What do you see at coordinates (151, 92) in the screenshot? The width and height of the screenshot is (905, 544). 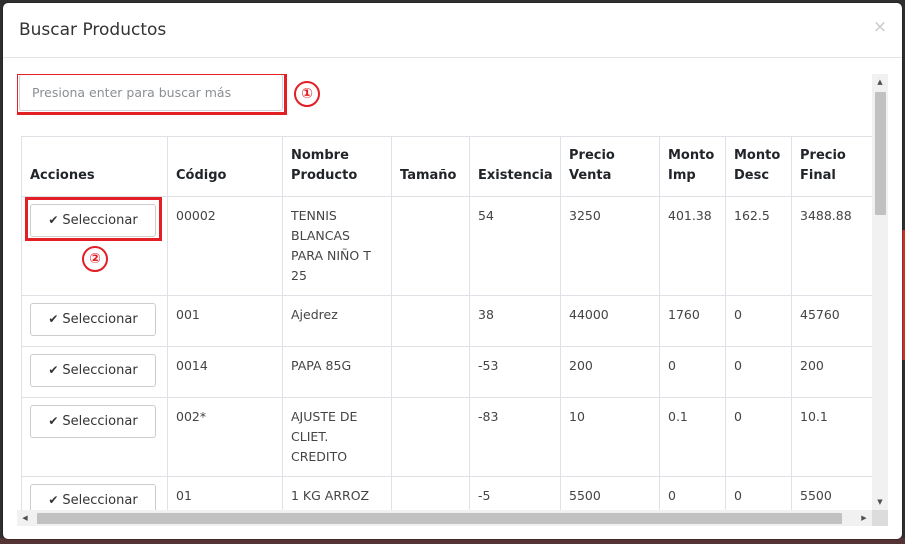 I see `search-input` at bounding box center [151, 92].